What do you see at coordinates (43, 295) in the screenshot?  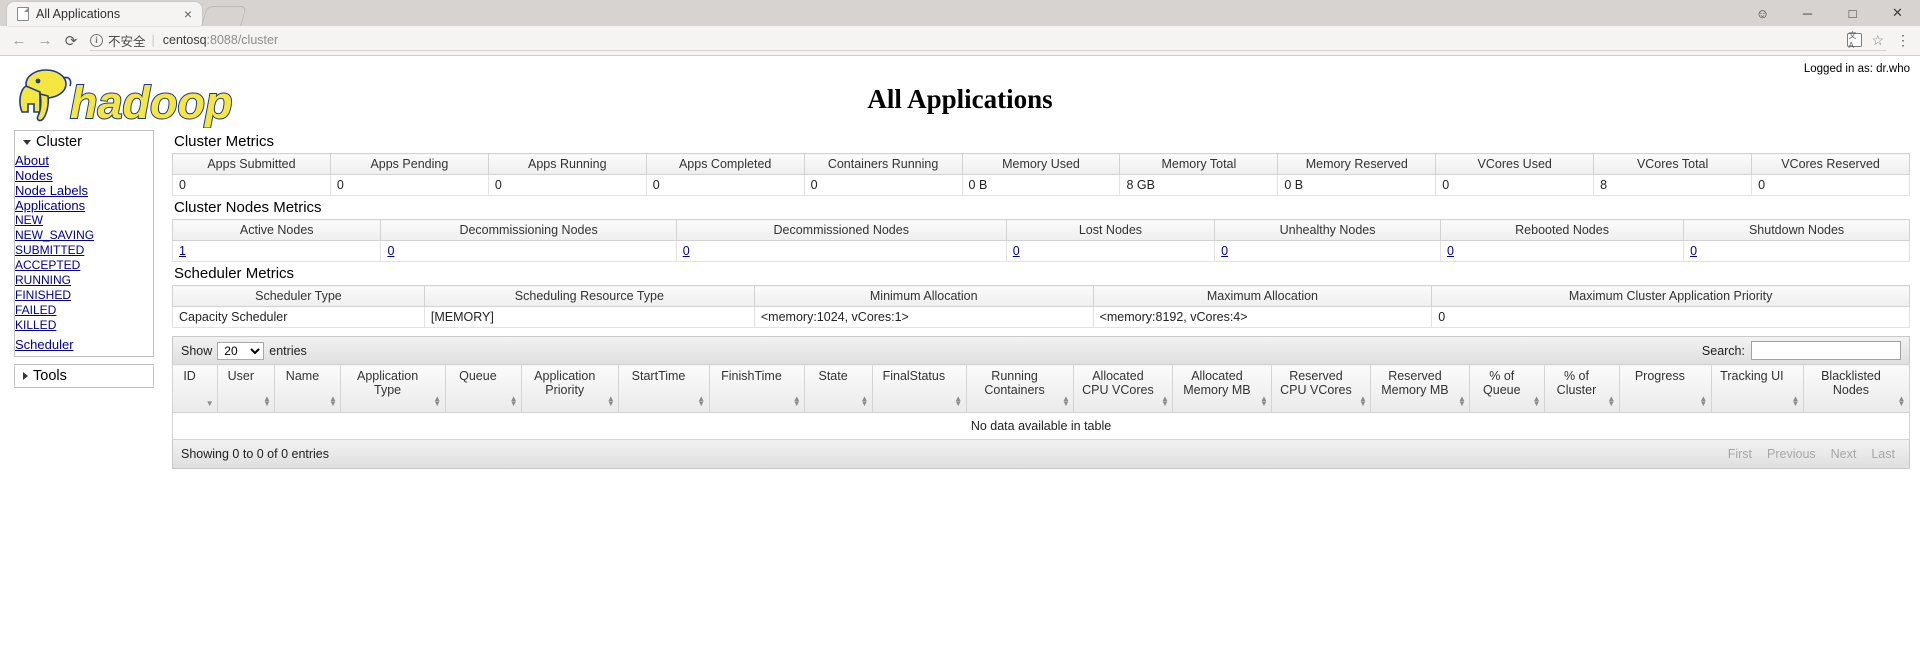 I see `sidebar-item-app-finished-label: FINISHED` at bounding box center [43, 295].